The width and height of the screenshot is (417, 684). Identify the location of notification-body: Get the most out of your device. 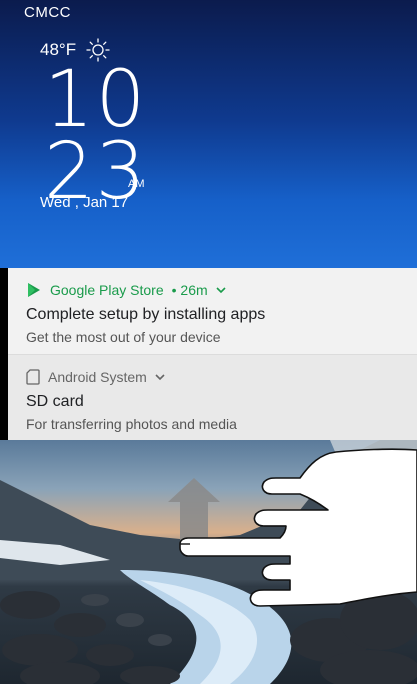
(123, 337).